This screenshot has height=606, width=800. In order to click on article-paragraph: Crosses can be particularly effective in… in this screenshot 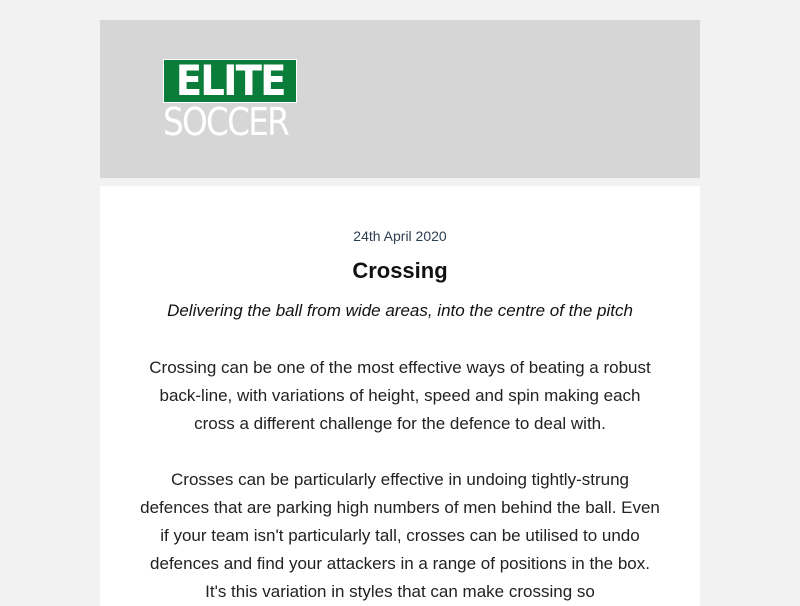, I will do `click(400, 535)`.